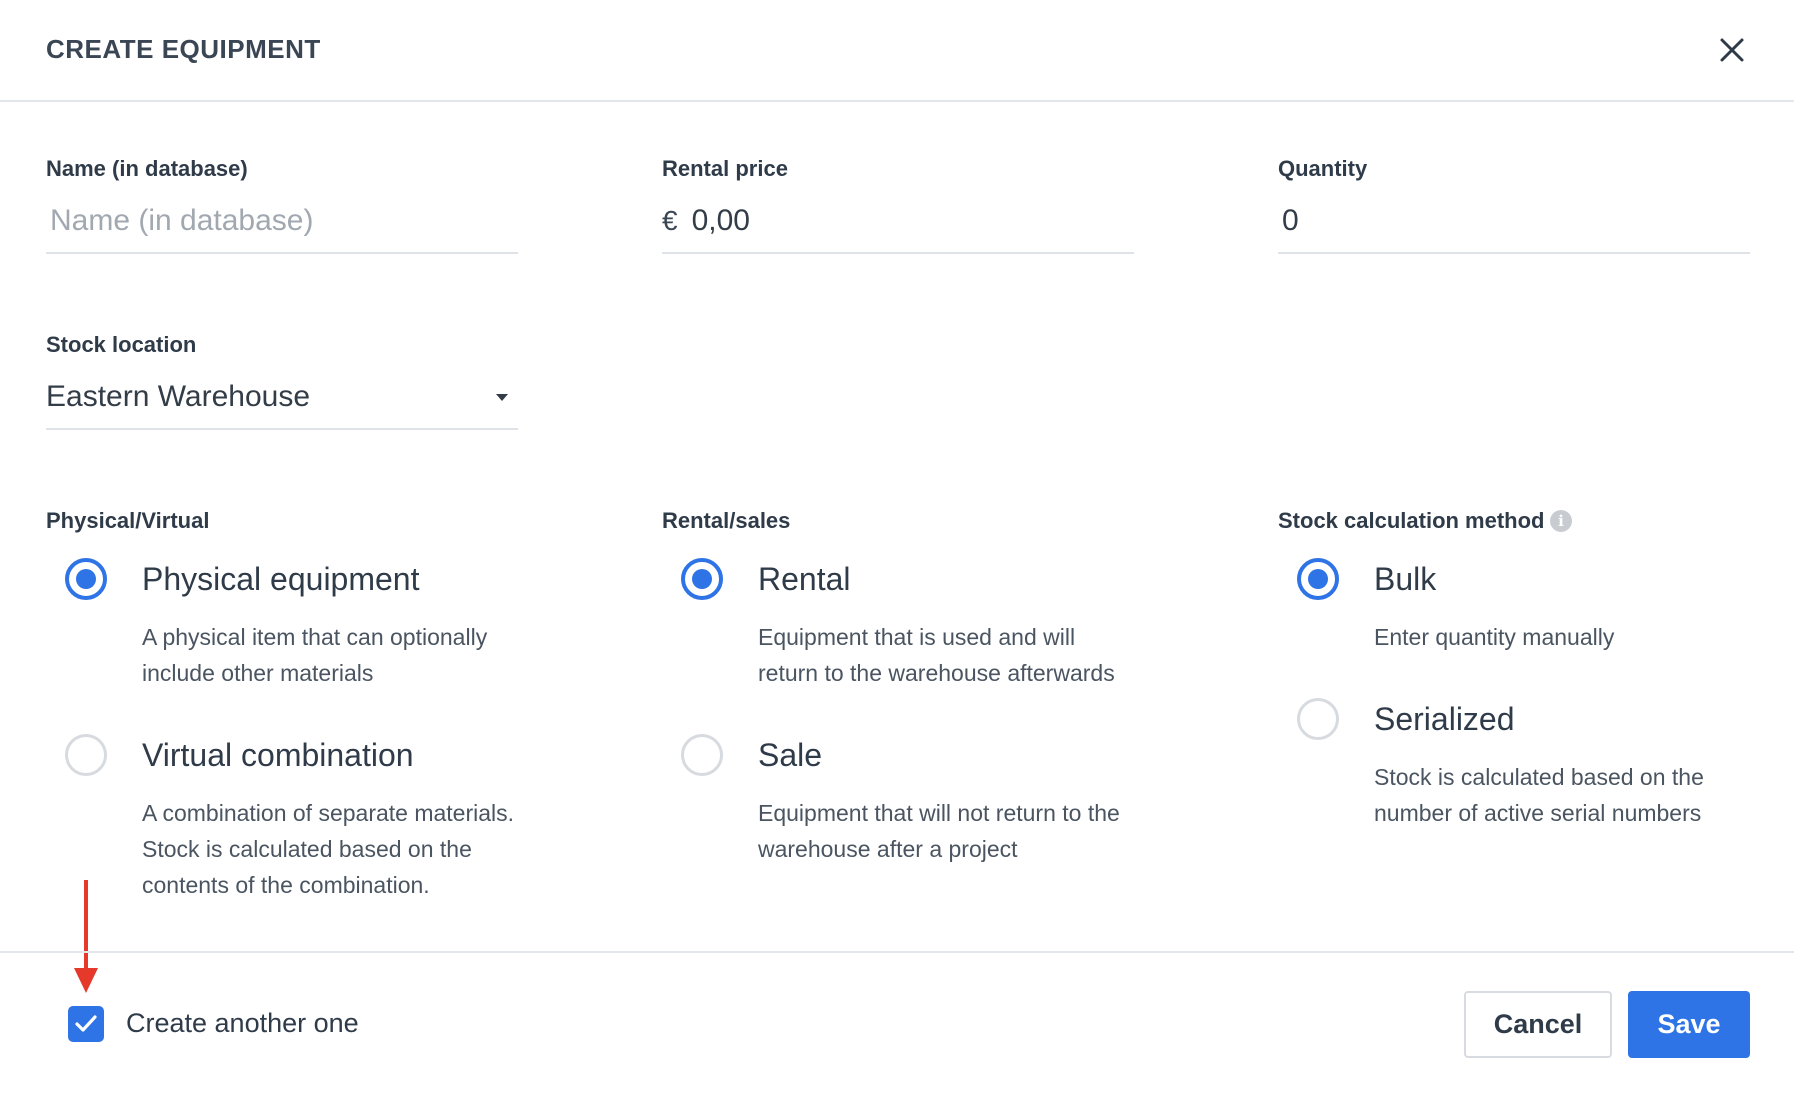  I want to click on rental-price-input, so click(912, 221).